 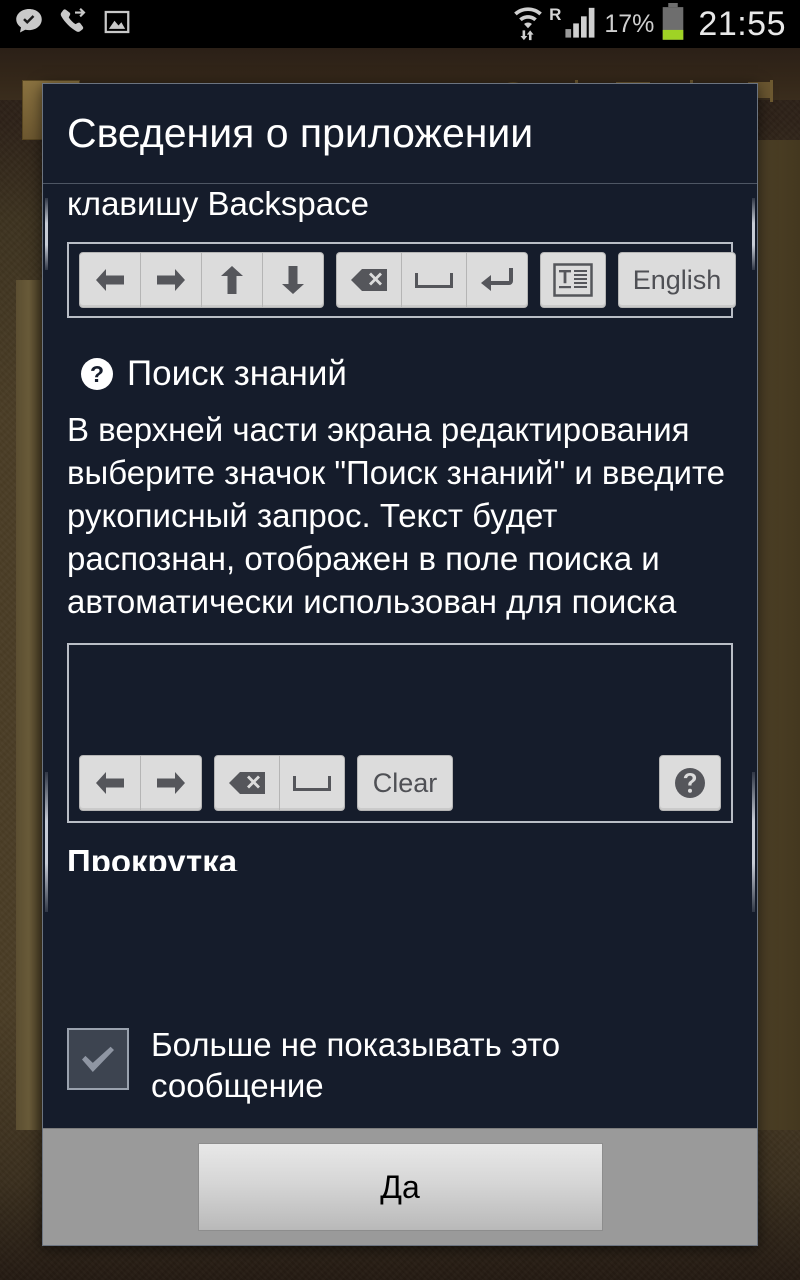 I want to click on battery-percent-label: 17%, so click(x=629, y=23).